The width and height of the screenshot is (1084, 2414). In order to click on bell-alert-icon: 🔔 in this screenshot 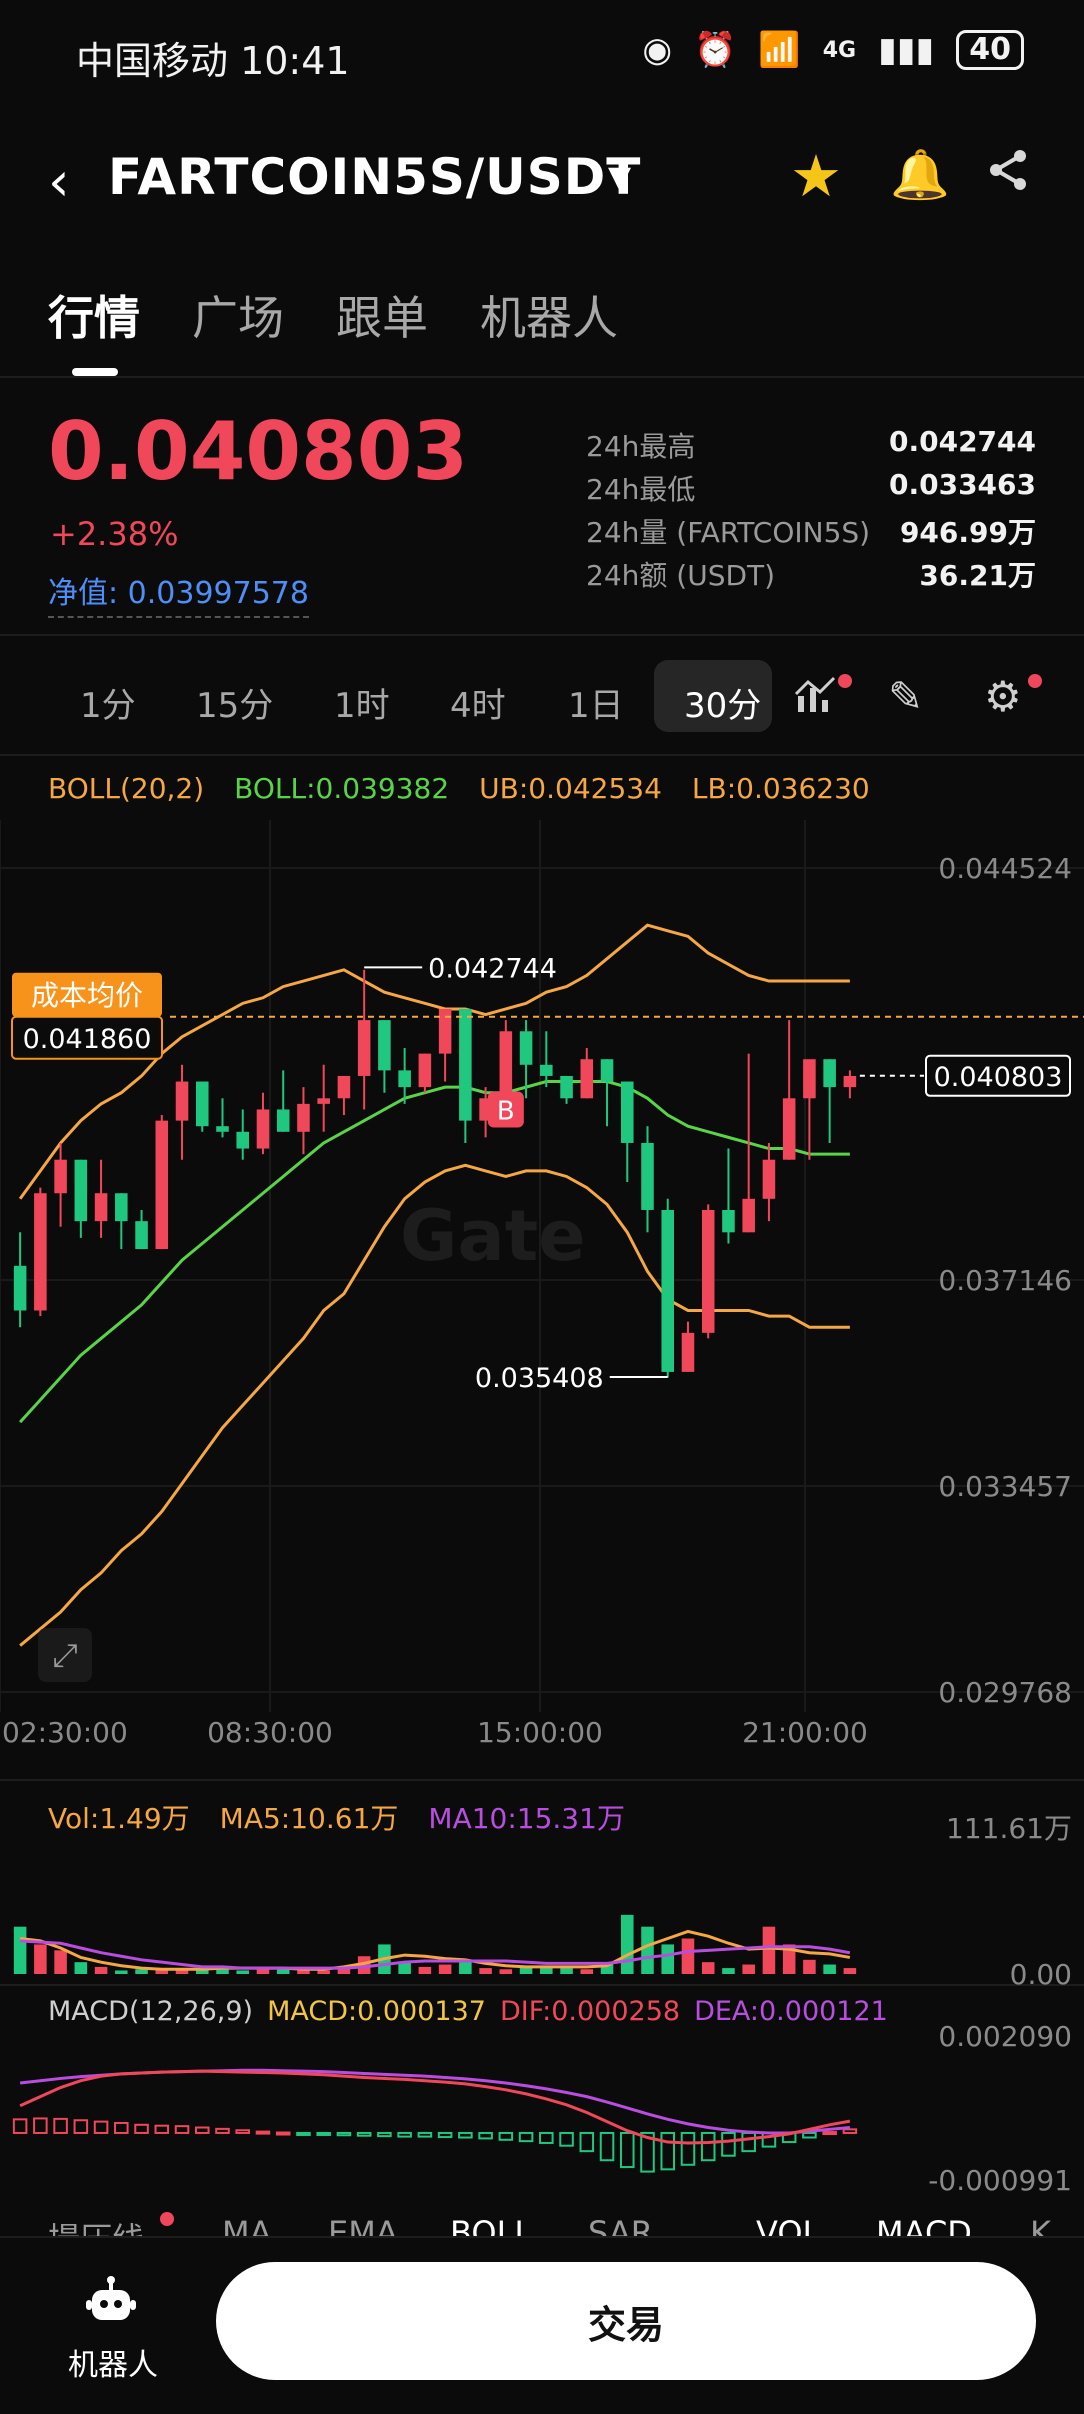, I will do `click(920, 174)`.